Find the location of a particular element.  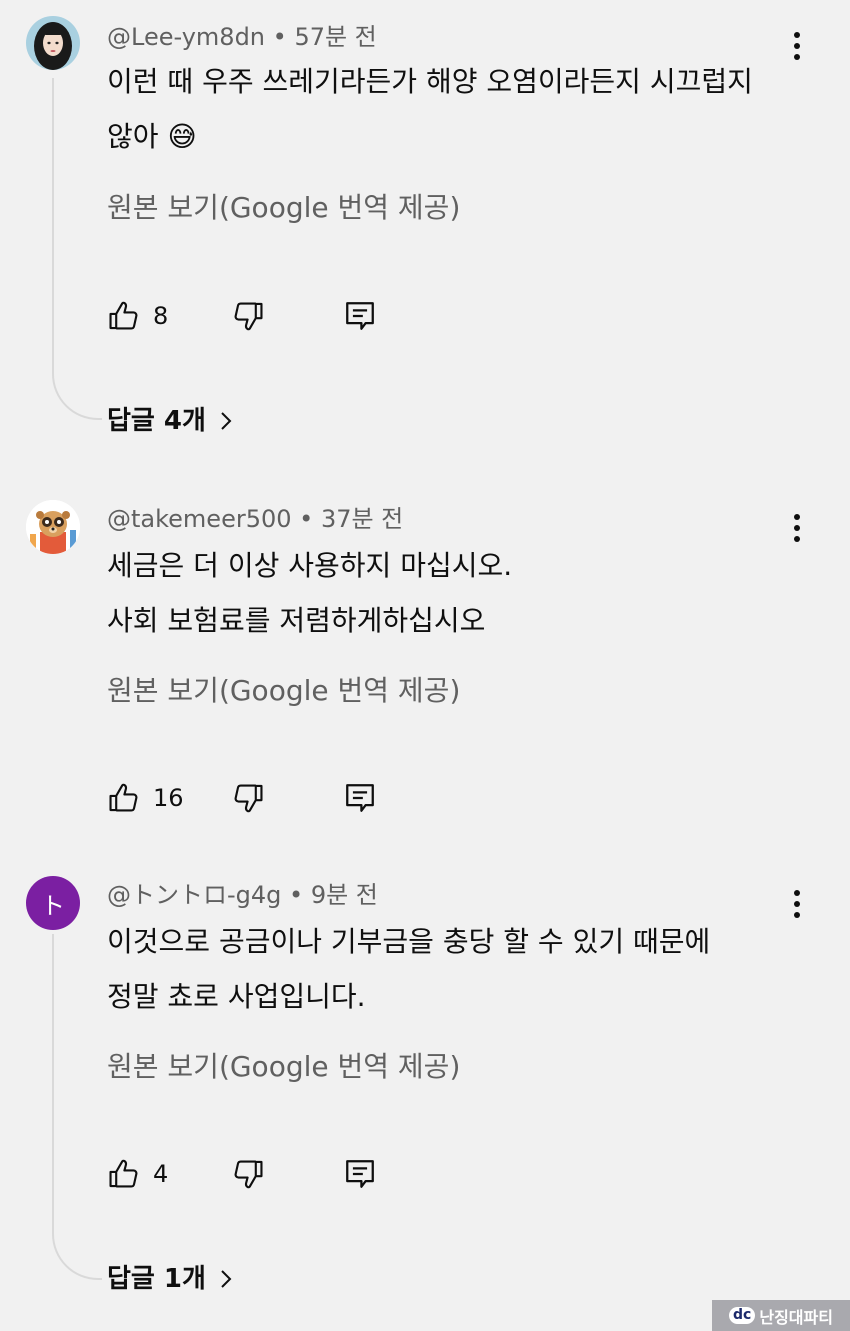

comment-time: 57분 전 is located at coordinates (335, 37).